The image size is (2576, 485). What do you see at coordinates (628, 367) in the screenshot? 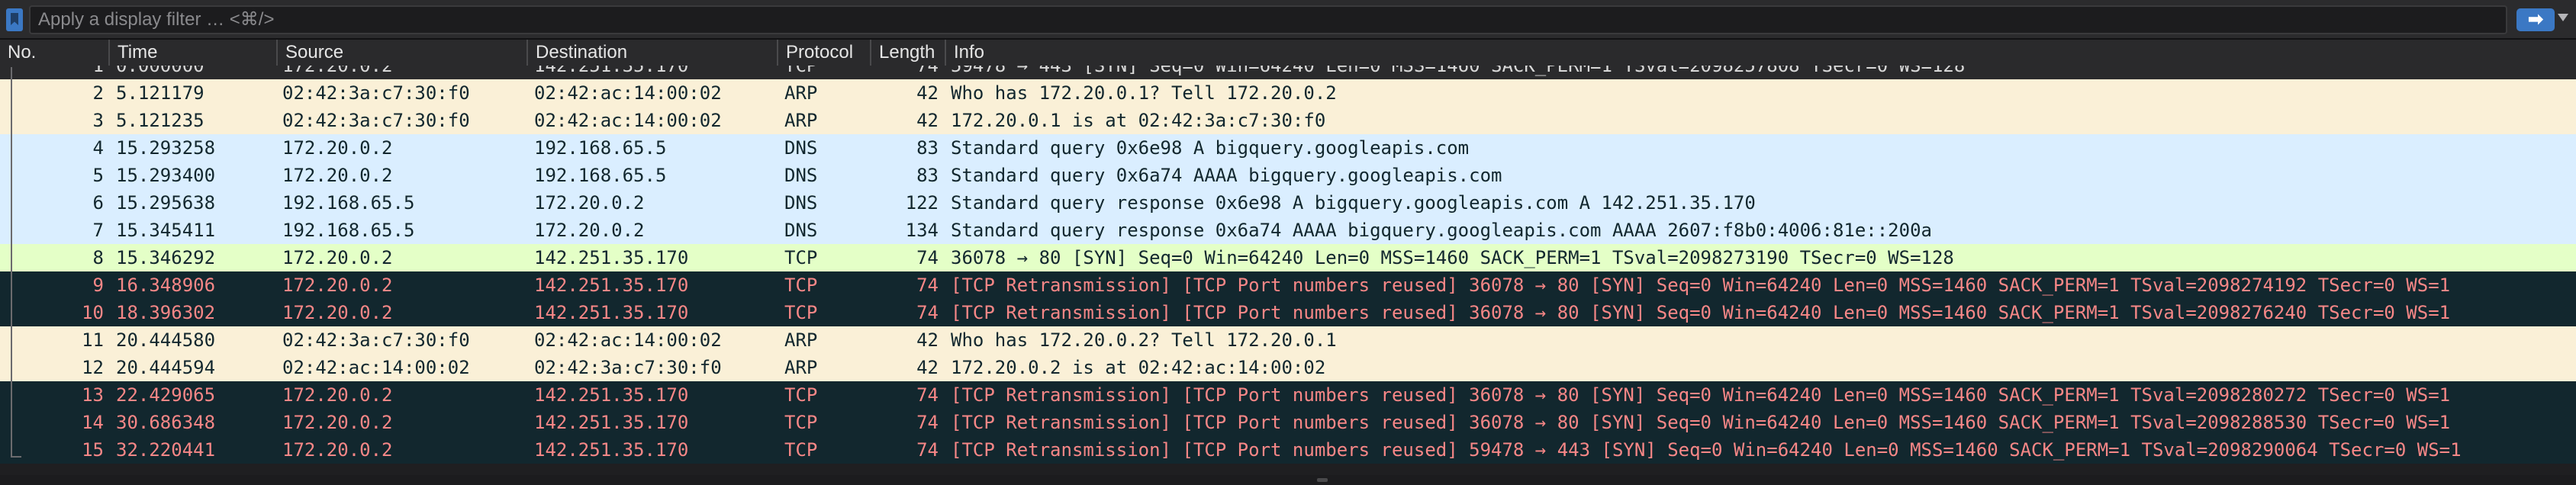
I see `cell-destination: 02:42:3a:c7:30:f0` at bounding box center [628, 367].